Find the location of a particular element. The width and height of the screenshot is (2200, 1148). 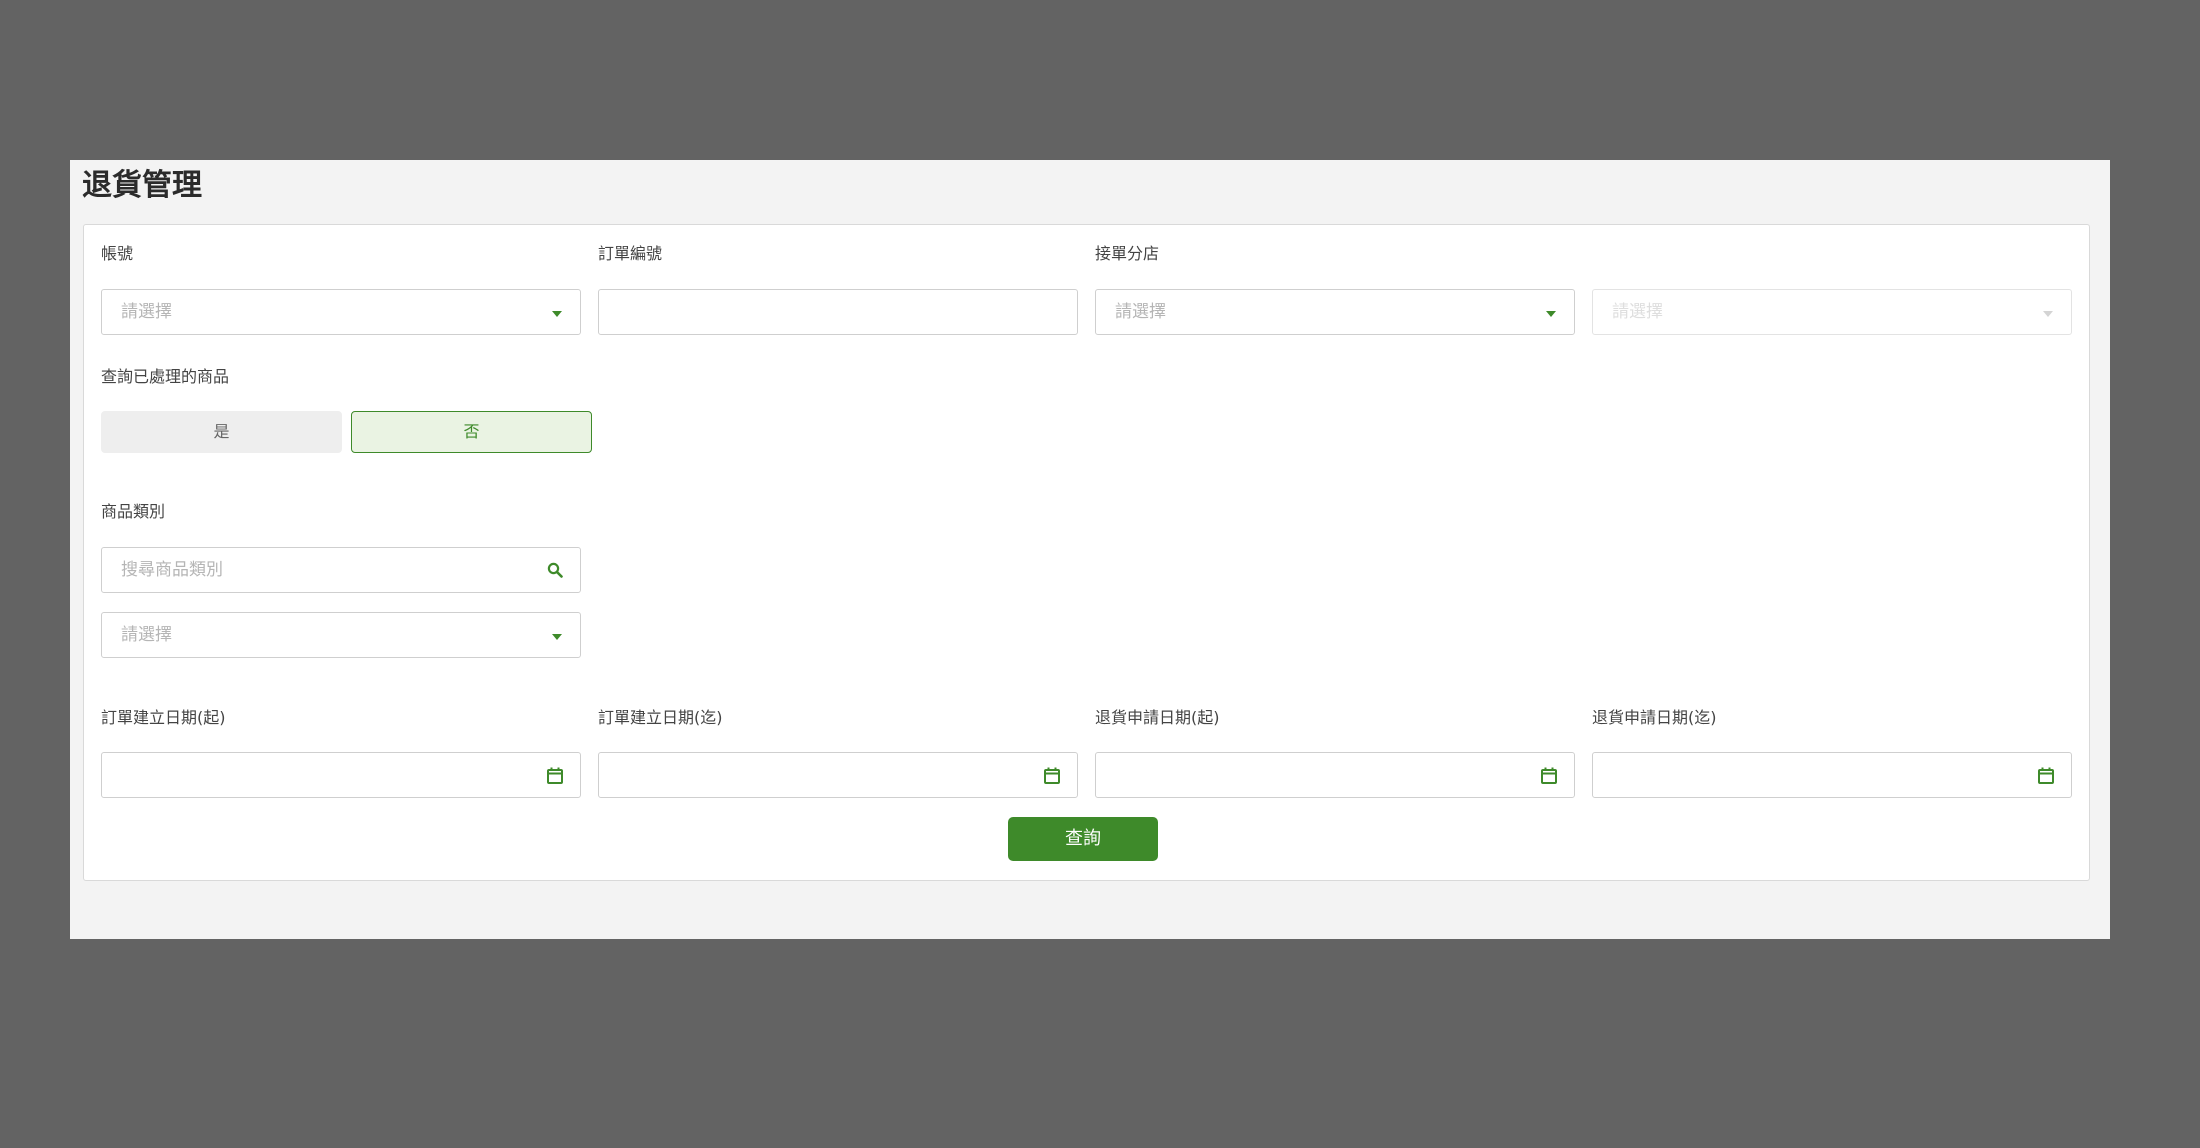

order-date-start-input is located at coordinates (341, 775).